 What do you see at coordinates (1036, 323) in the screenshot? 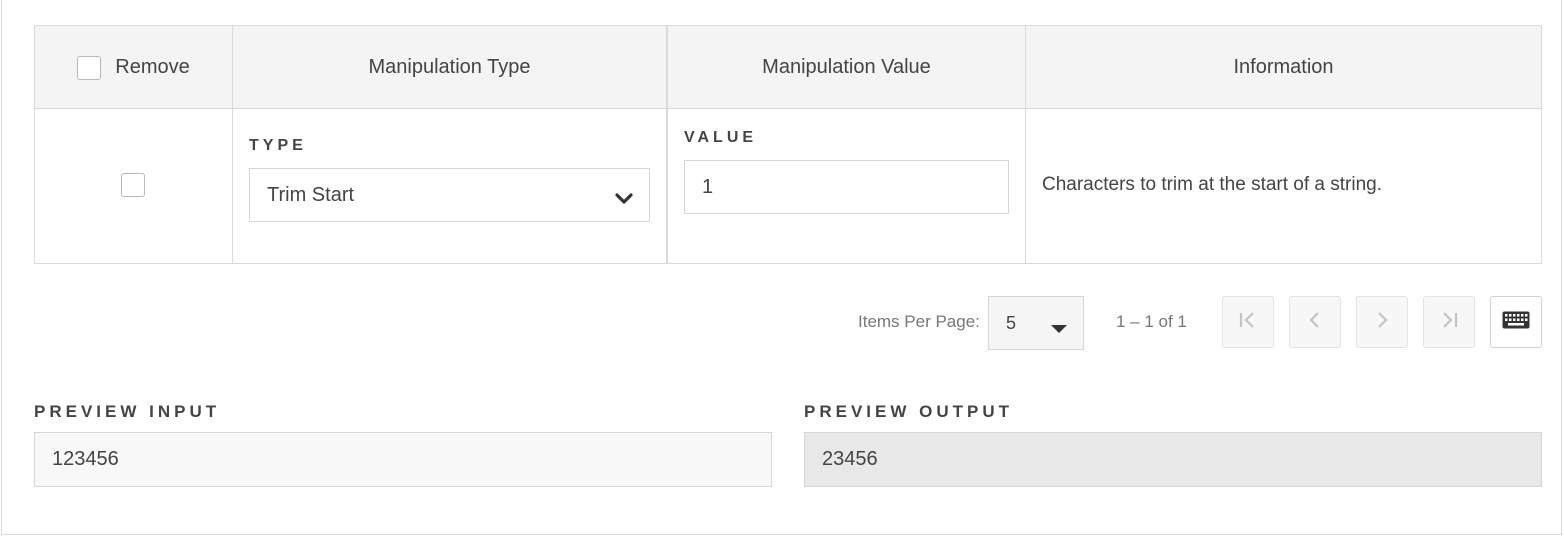
I see `items-per-page-select: 5` at bounding box center [1036, 323].